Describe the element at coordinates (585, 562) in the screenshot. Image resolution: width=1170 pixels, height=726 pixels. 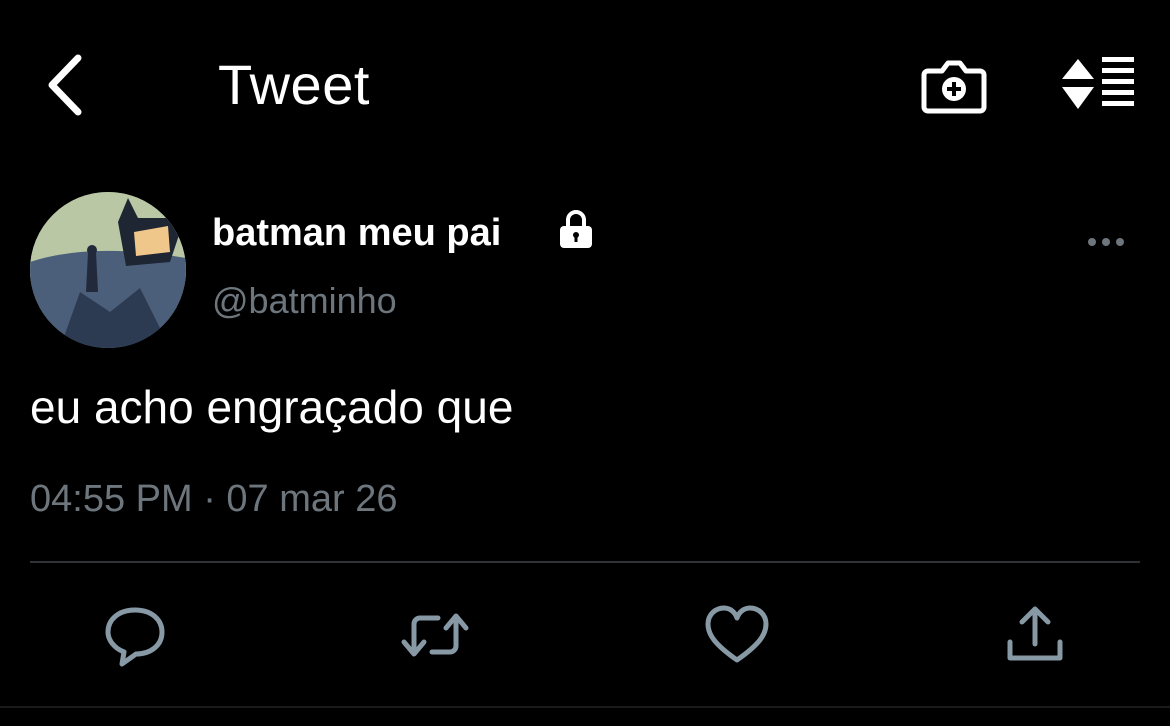
I see `divider` at that location.